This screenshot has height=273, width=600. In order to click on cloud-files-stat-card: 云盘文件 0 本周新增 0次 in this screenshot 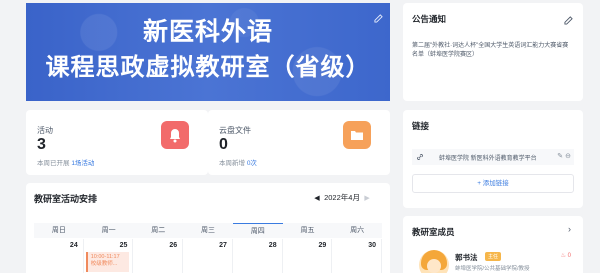, I will do `click(299, 142)`.